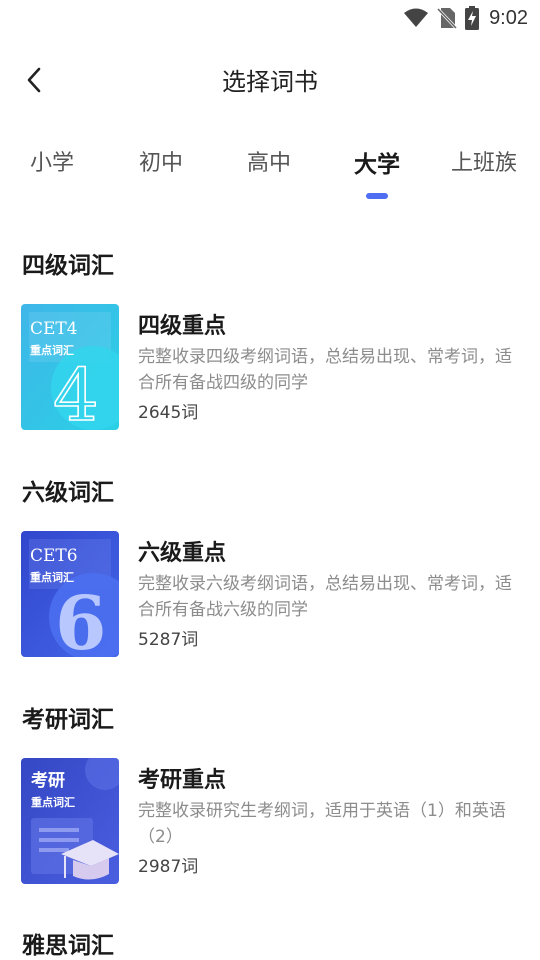 The width and height of the screenshot is (540, 960). I want to click on tab-senior-high: 高中, so click(269, 165).